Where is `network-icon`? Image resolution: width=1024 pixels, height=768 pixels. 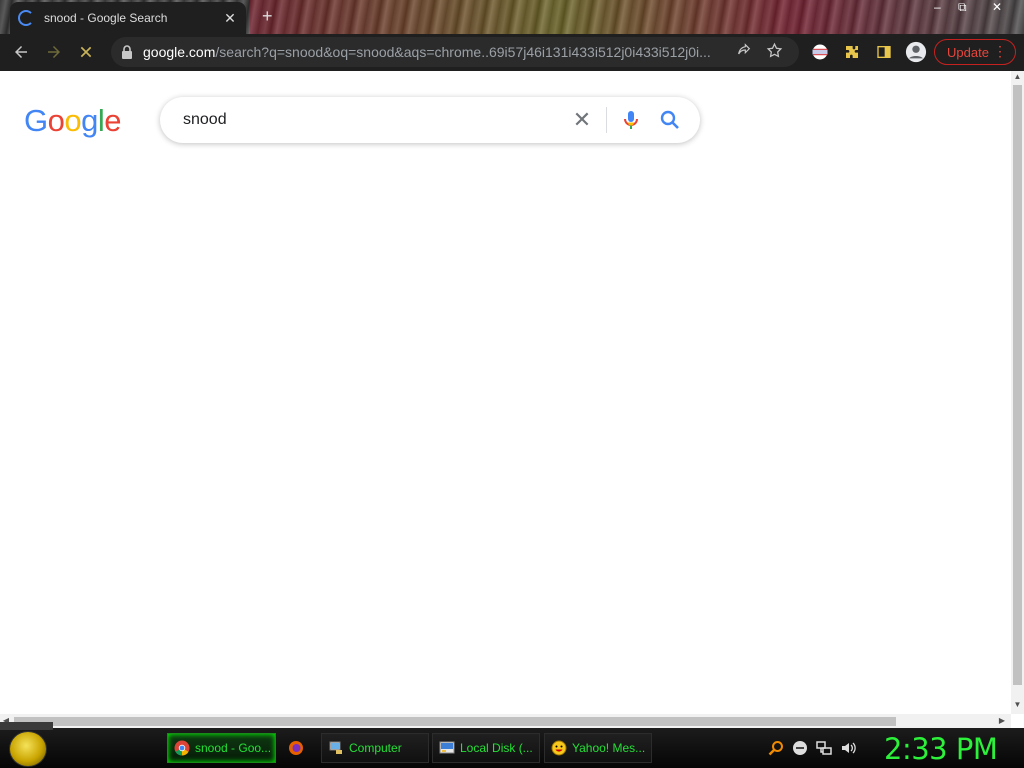
network-icon is located at coordinates (824, 748).